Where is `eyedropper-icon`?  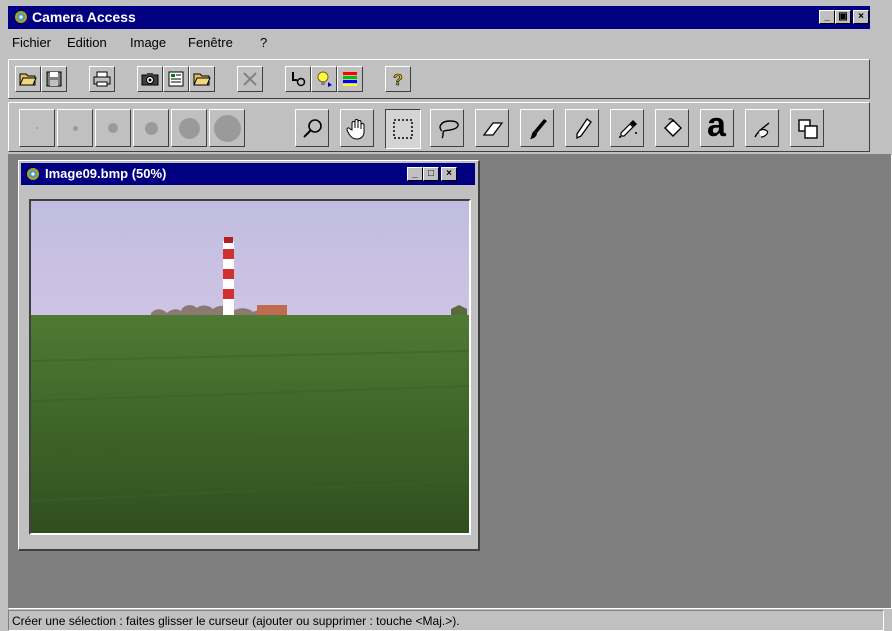
eyedropper-icon is located at coordinates (628, 129).